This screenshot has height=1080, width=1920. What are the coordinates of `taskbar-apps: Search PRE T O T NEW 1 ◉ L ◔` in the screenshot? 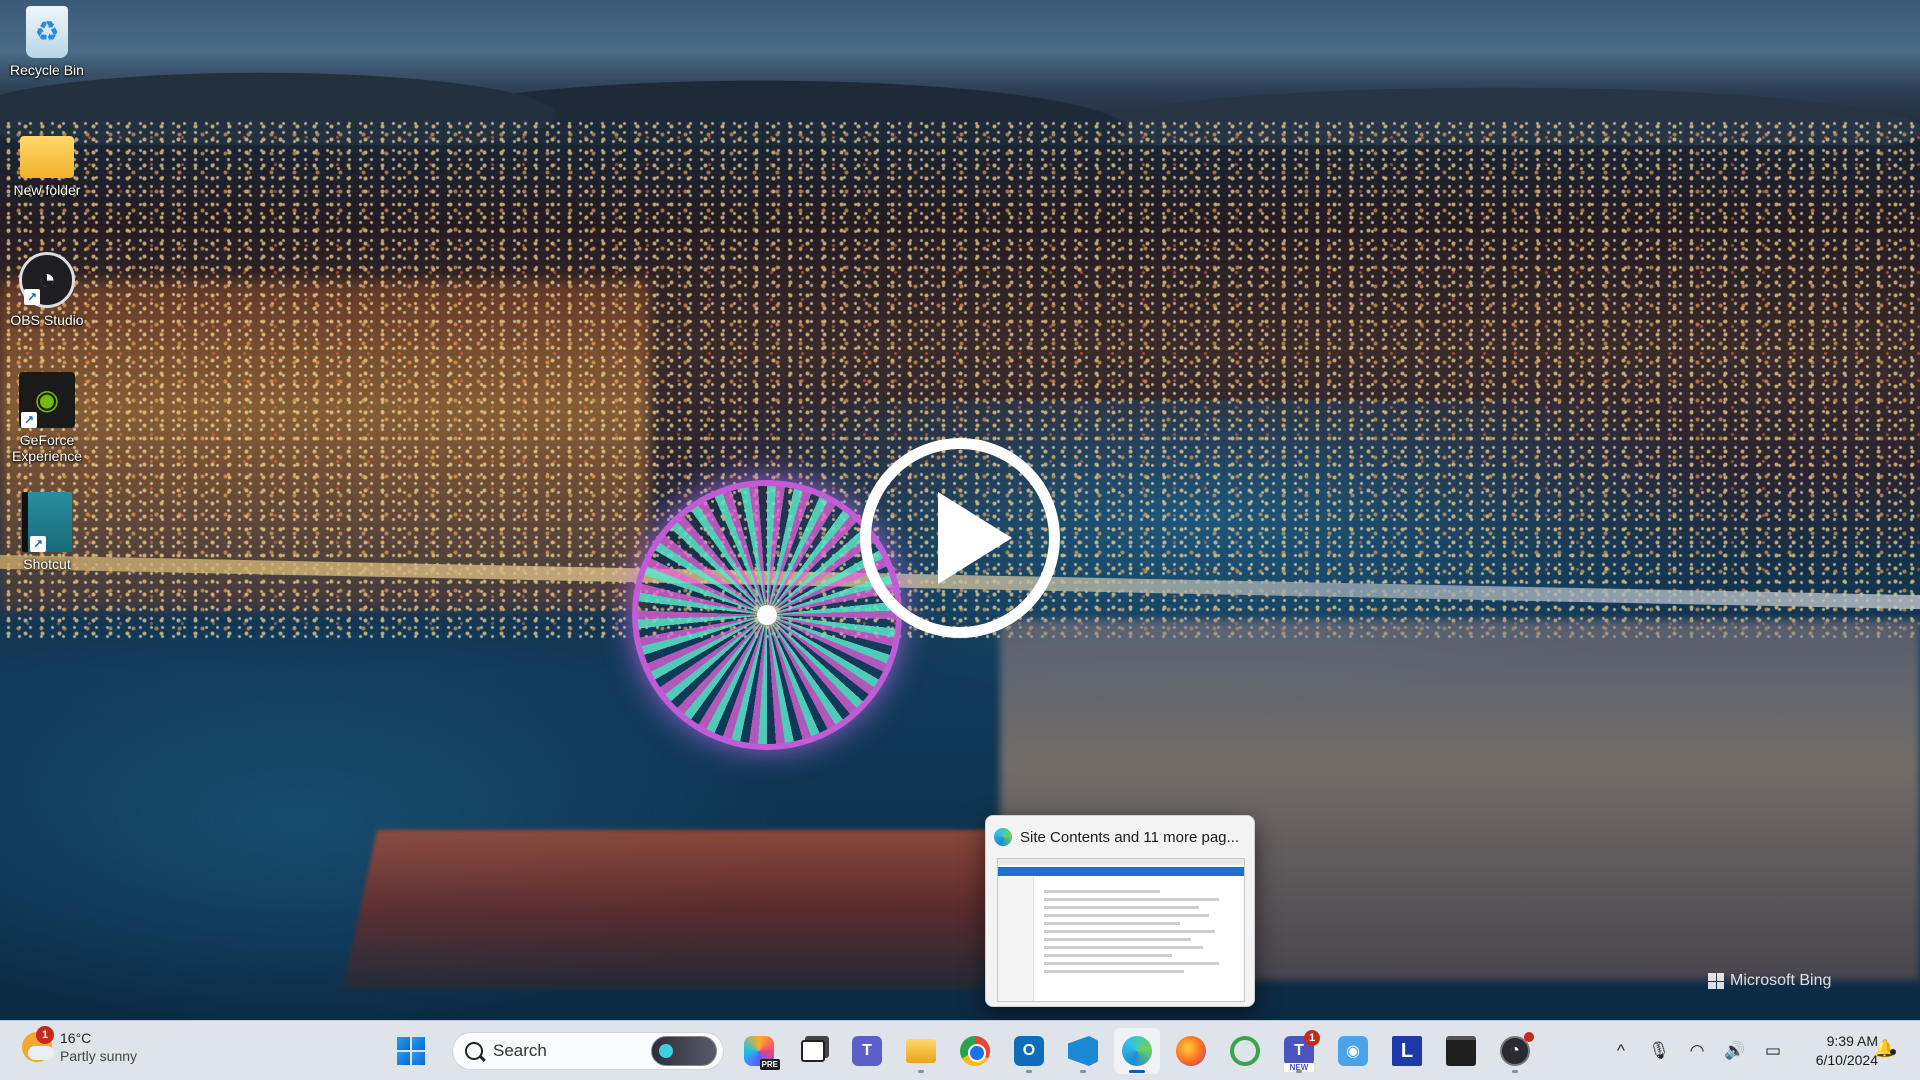 It's located at (963, 1050).